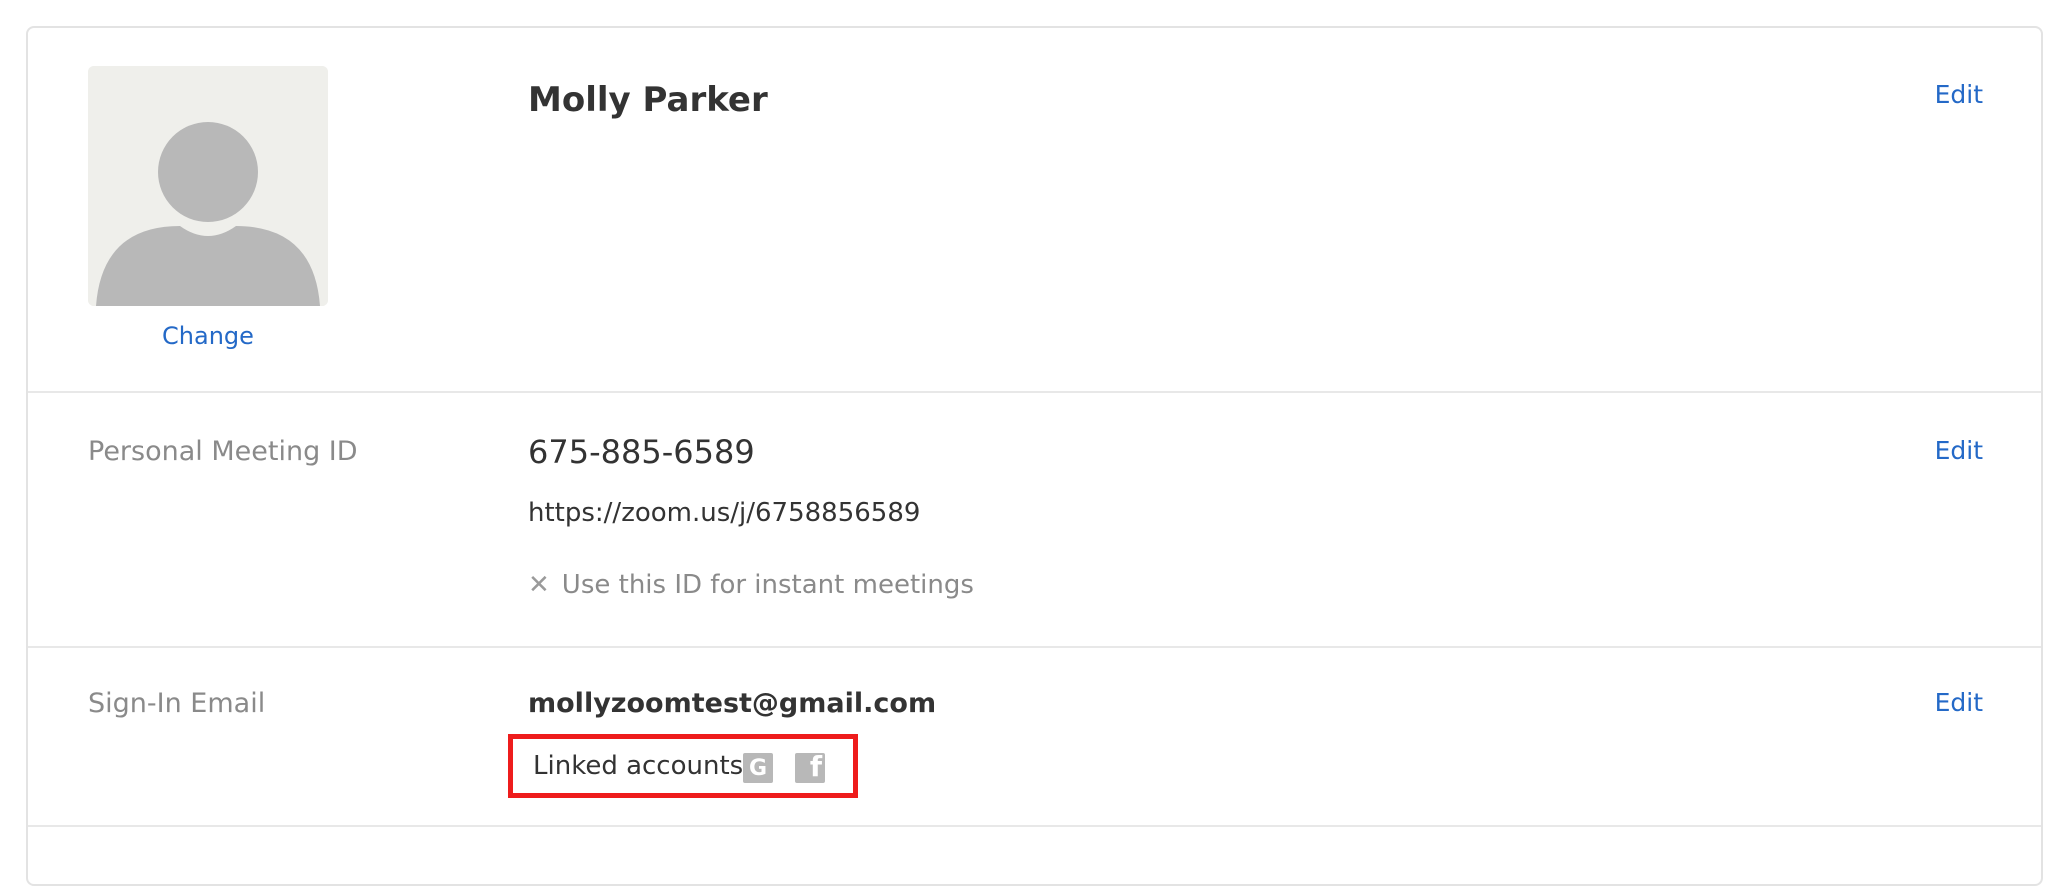  I want to click on avatar, so click(208, 186).